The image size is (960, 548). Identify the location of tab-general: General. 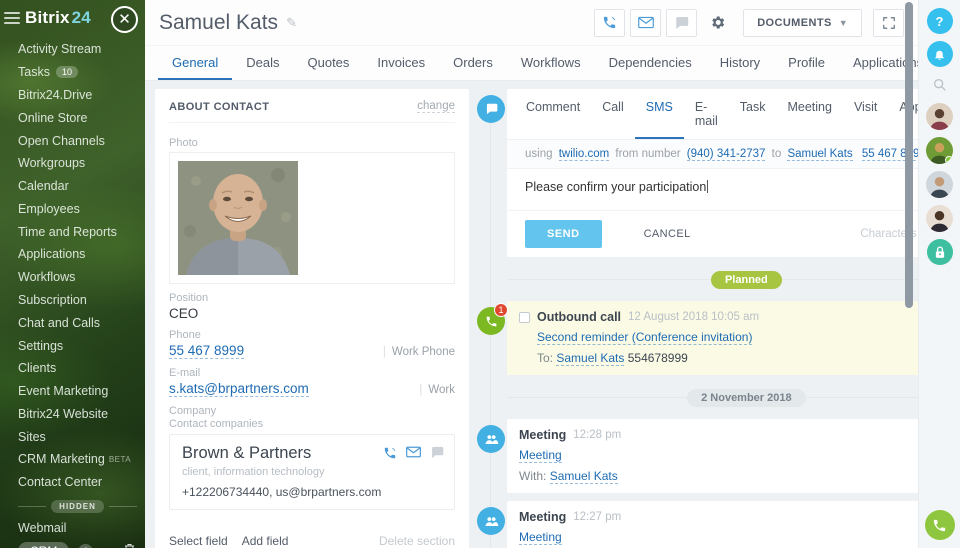
(195, 63).